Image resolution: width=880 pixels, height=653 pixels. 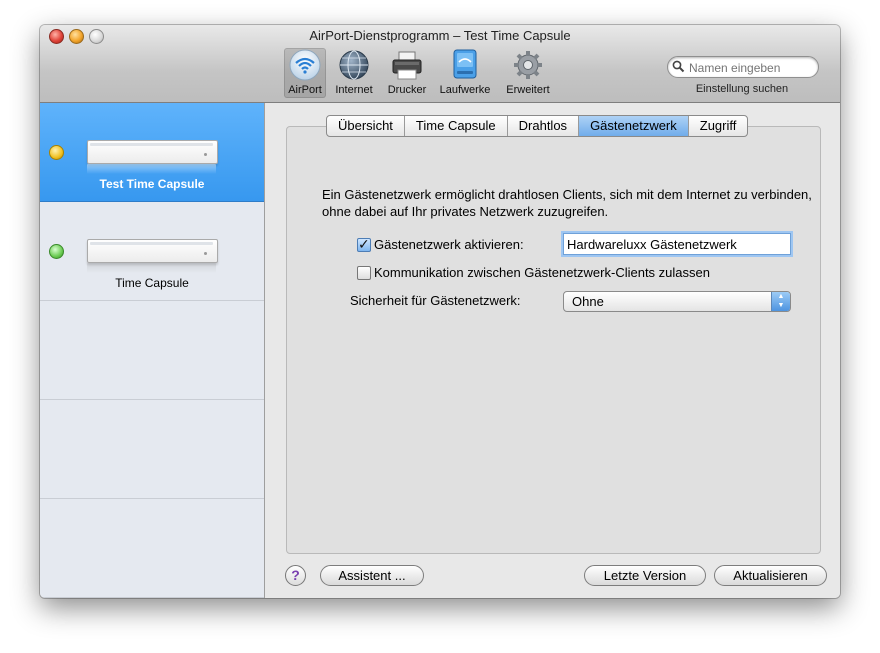 I want to click on search-field, so click(x=743, y=67).